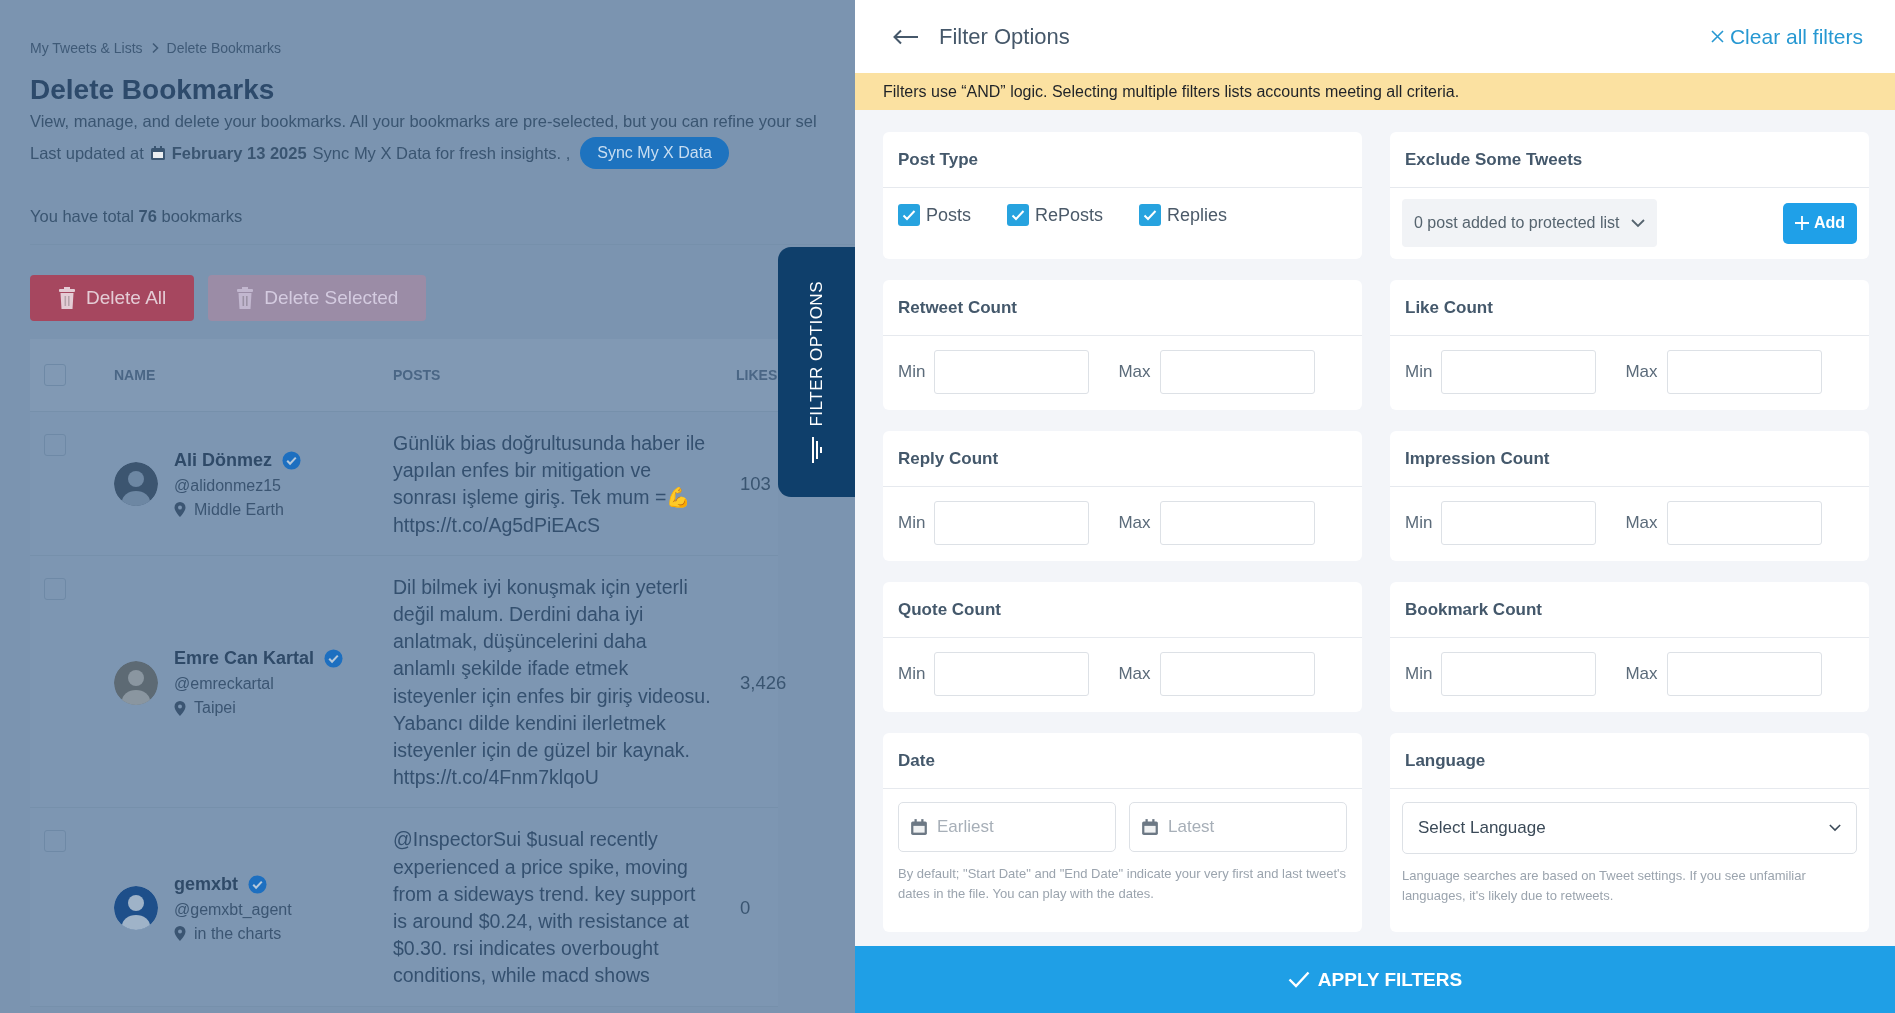  What do you see at coordinates (238, 933) in the screenshot?
I see `user-location: in the charts` at bounding box center [238, 933].